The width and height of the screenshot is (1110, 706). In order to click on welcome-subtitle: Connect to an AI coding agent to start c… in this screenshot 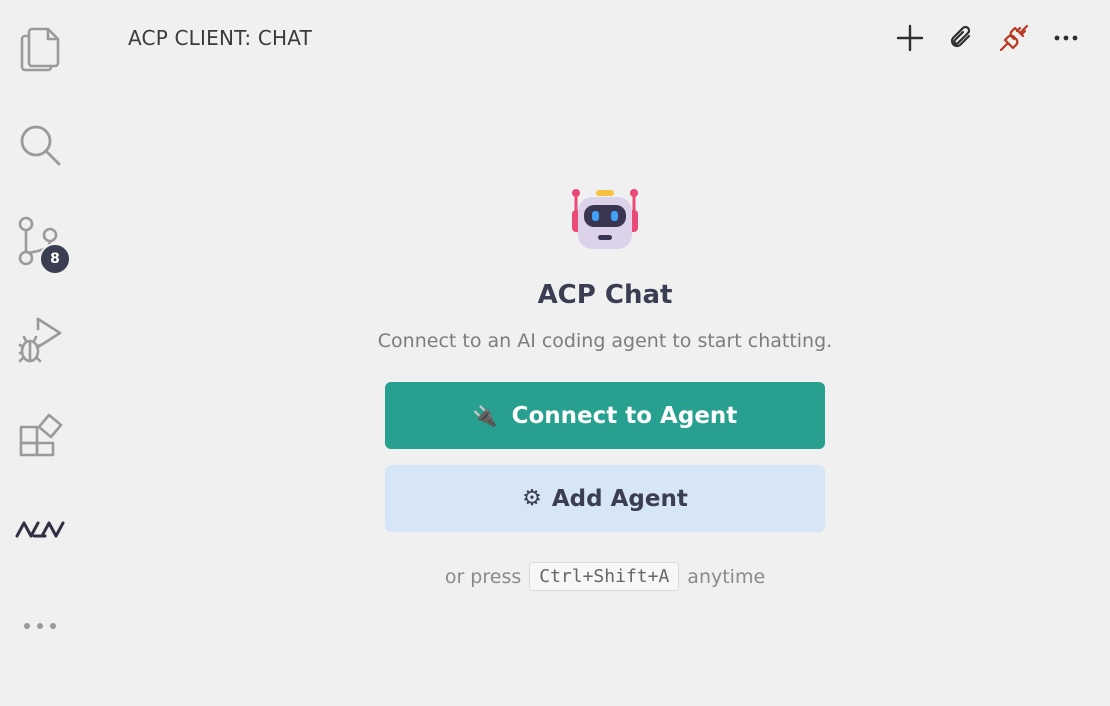, I will do `click(605, 341)`.